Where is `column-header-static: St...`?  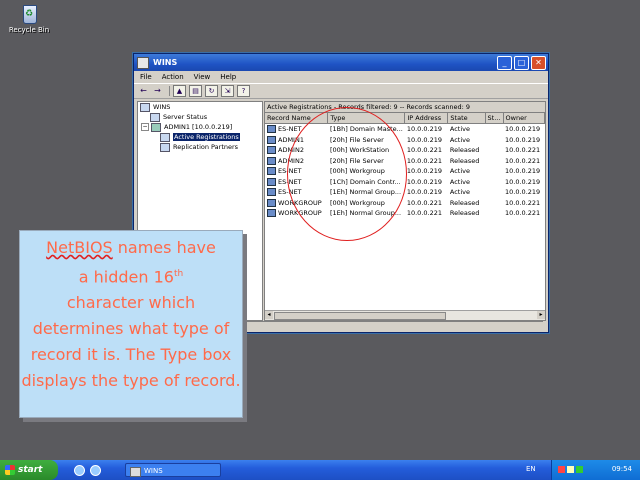
column-header-static: St... is located at coordinates (494, 118).